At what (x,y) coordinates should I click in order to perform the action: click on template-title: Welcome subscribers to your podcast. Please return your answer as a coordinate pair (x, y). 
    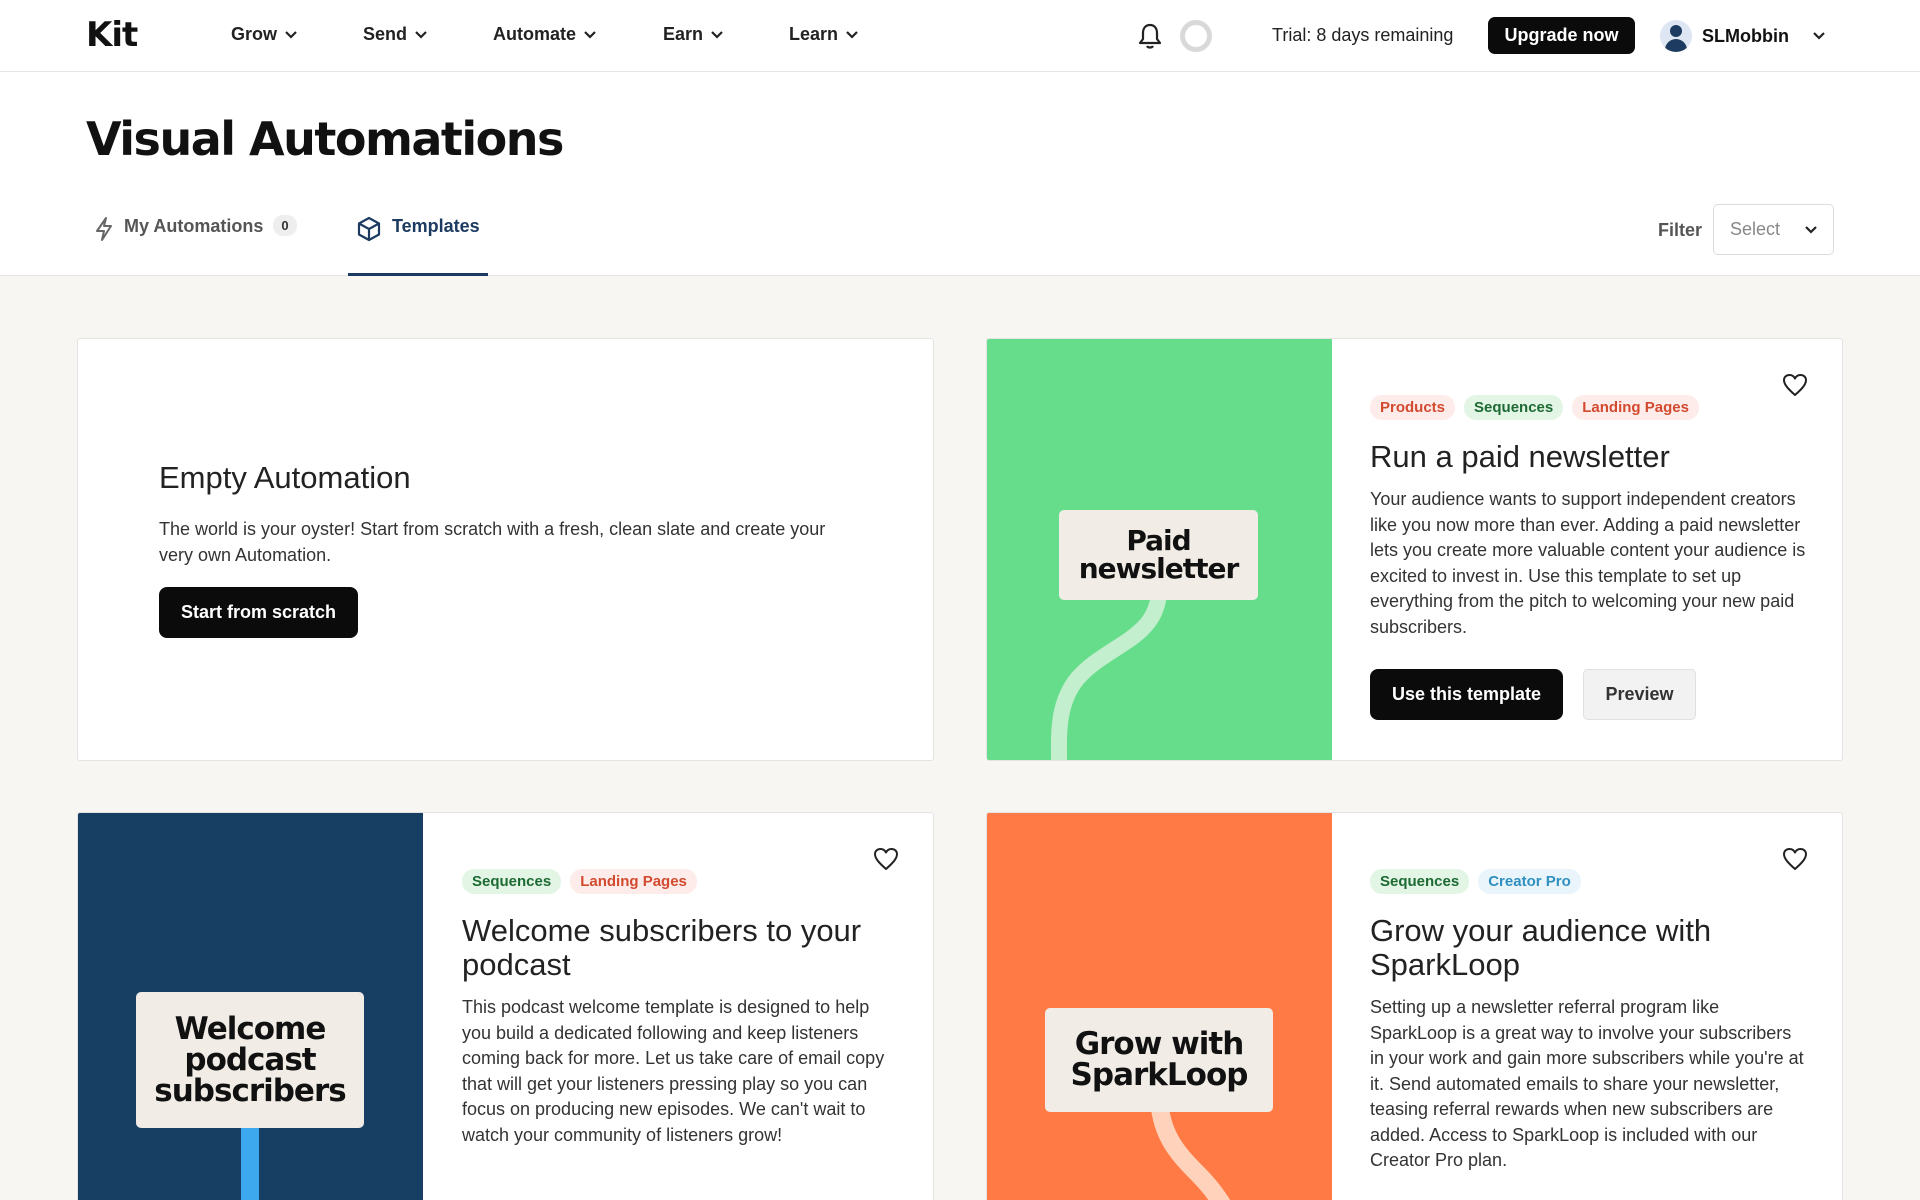
    Looking at the image, I should click on (662, 947).